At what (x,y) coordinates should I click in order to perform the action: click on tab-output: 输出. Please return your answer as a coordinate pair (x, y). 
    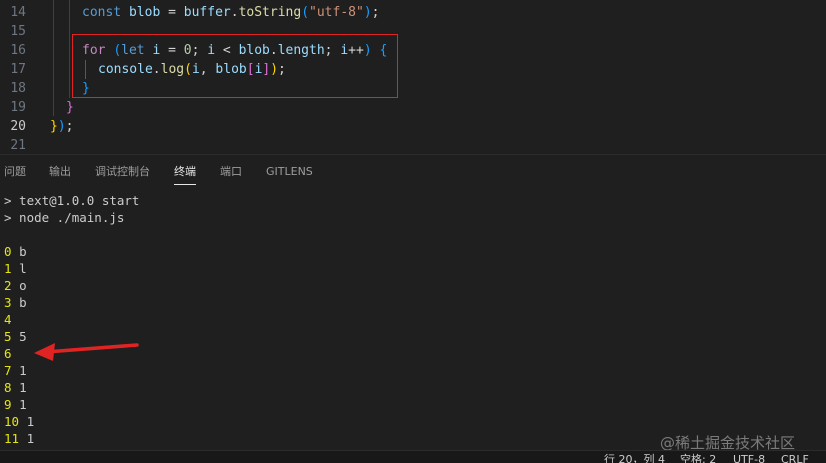
    Looking at the image, I should click on (60, 172).